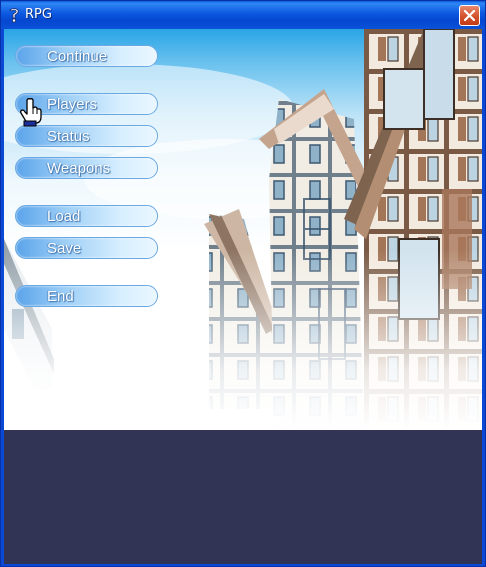 This screenshot has height=567, width=486. What do you see at coordinates (77, 56) in the screenshot?
I see `menu-label: Continue` at bounding box center [77, 56].